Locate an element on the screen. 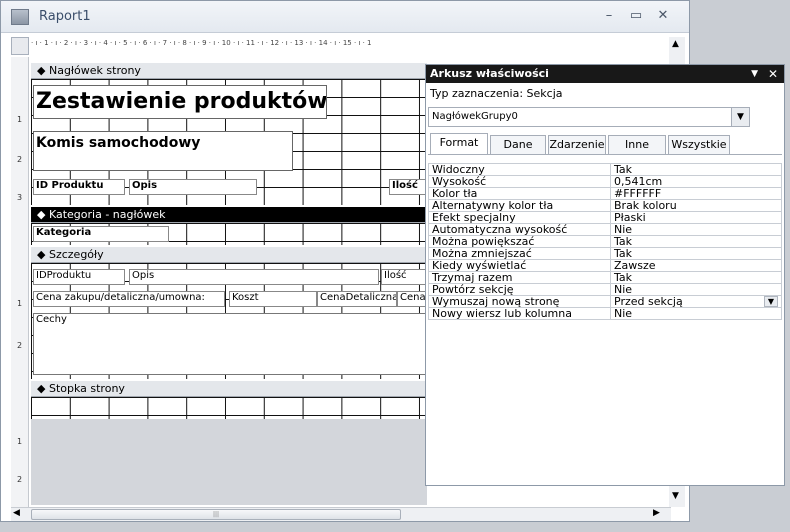 Image resolution: width=790 pixels, height=532 pixels. property-value: Przed sekcją ▼ is located at coordinates (696, 301).